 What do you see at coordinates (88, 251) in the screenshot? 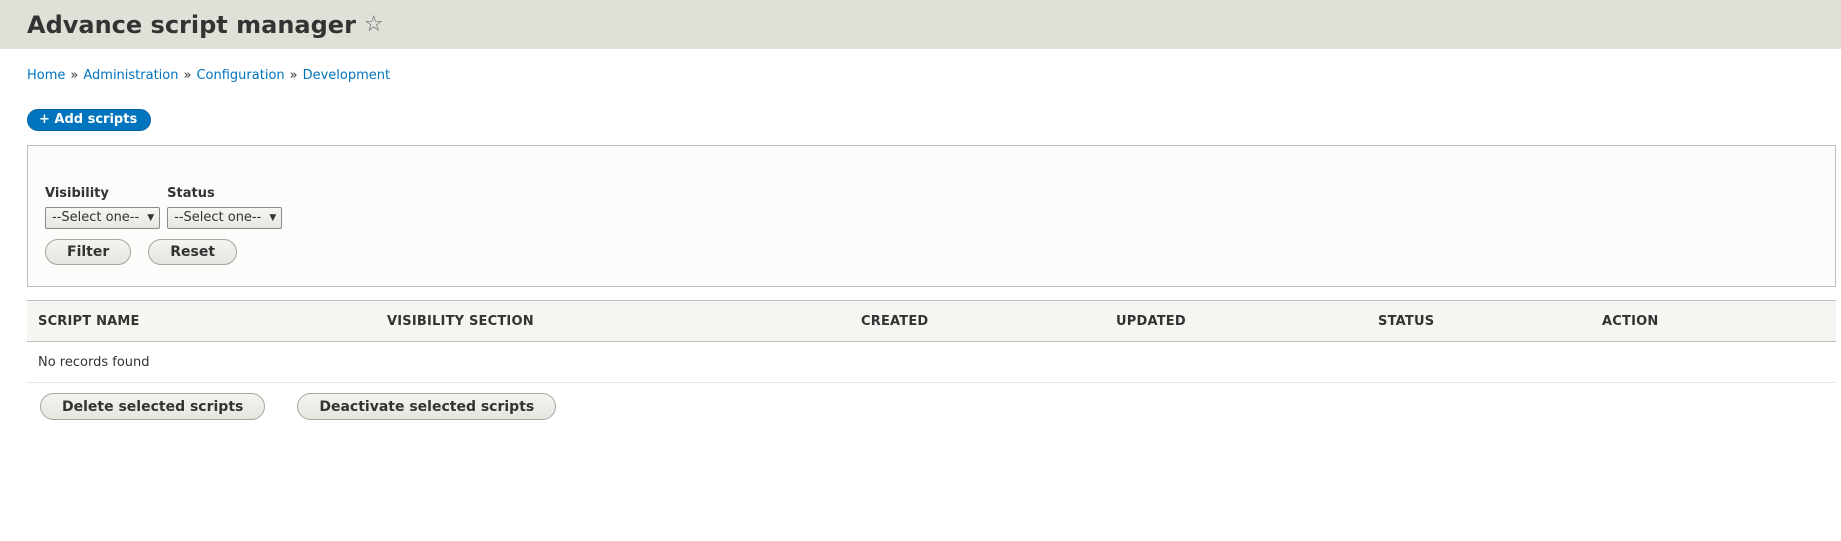
I see `filter-button: Filter` at bounding box center [88, 251].